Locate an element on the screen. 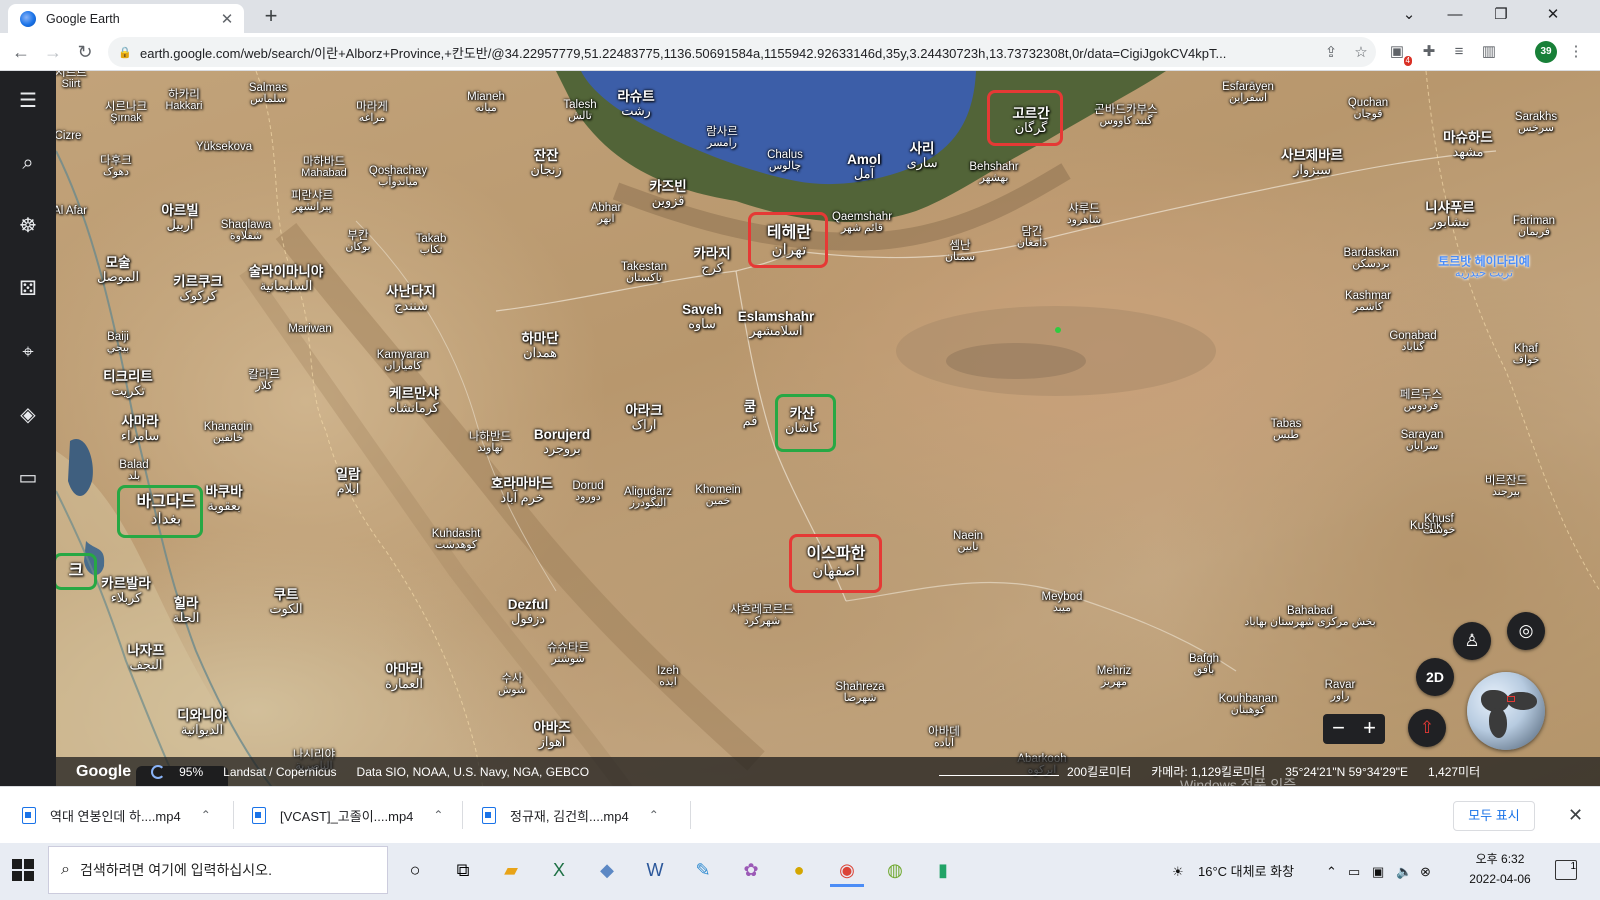 The image size is (1600, 900). media-queue-icon: ≡ is located at coordinates (1459, 52).